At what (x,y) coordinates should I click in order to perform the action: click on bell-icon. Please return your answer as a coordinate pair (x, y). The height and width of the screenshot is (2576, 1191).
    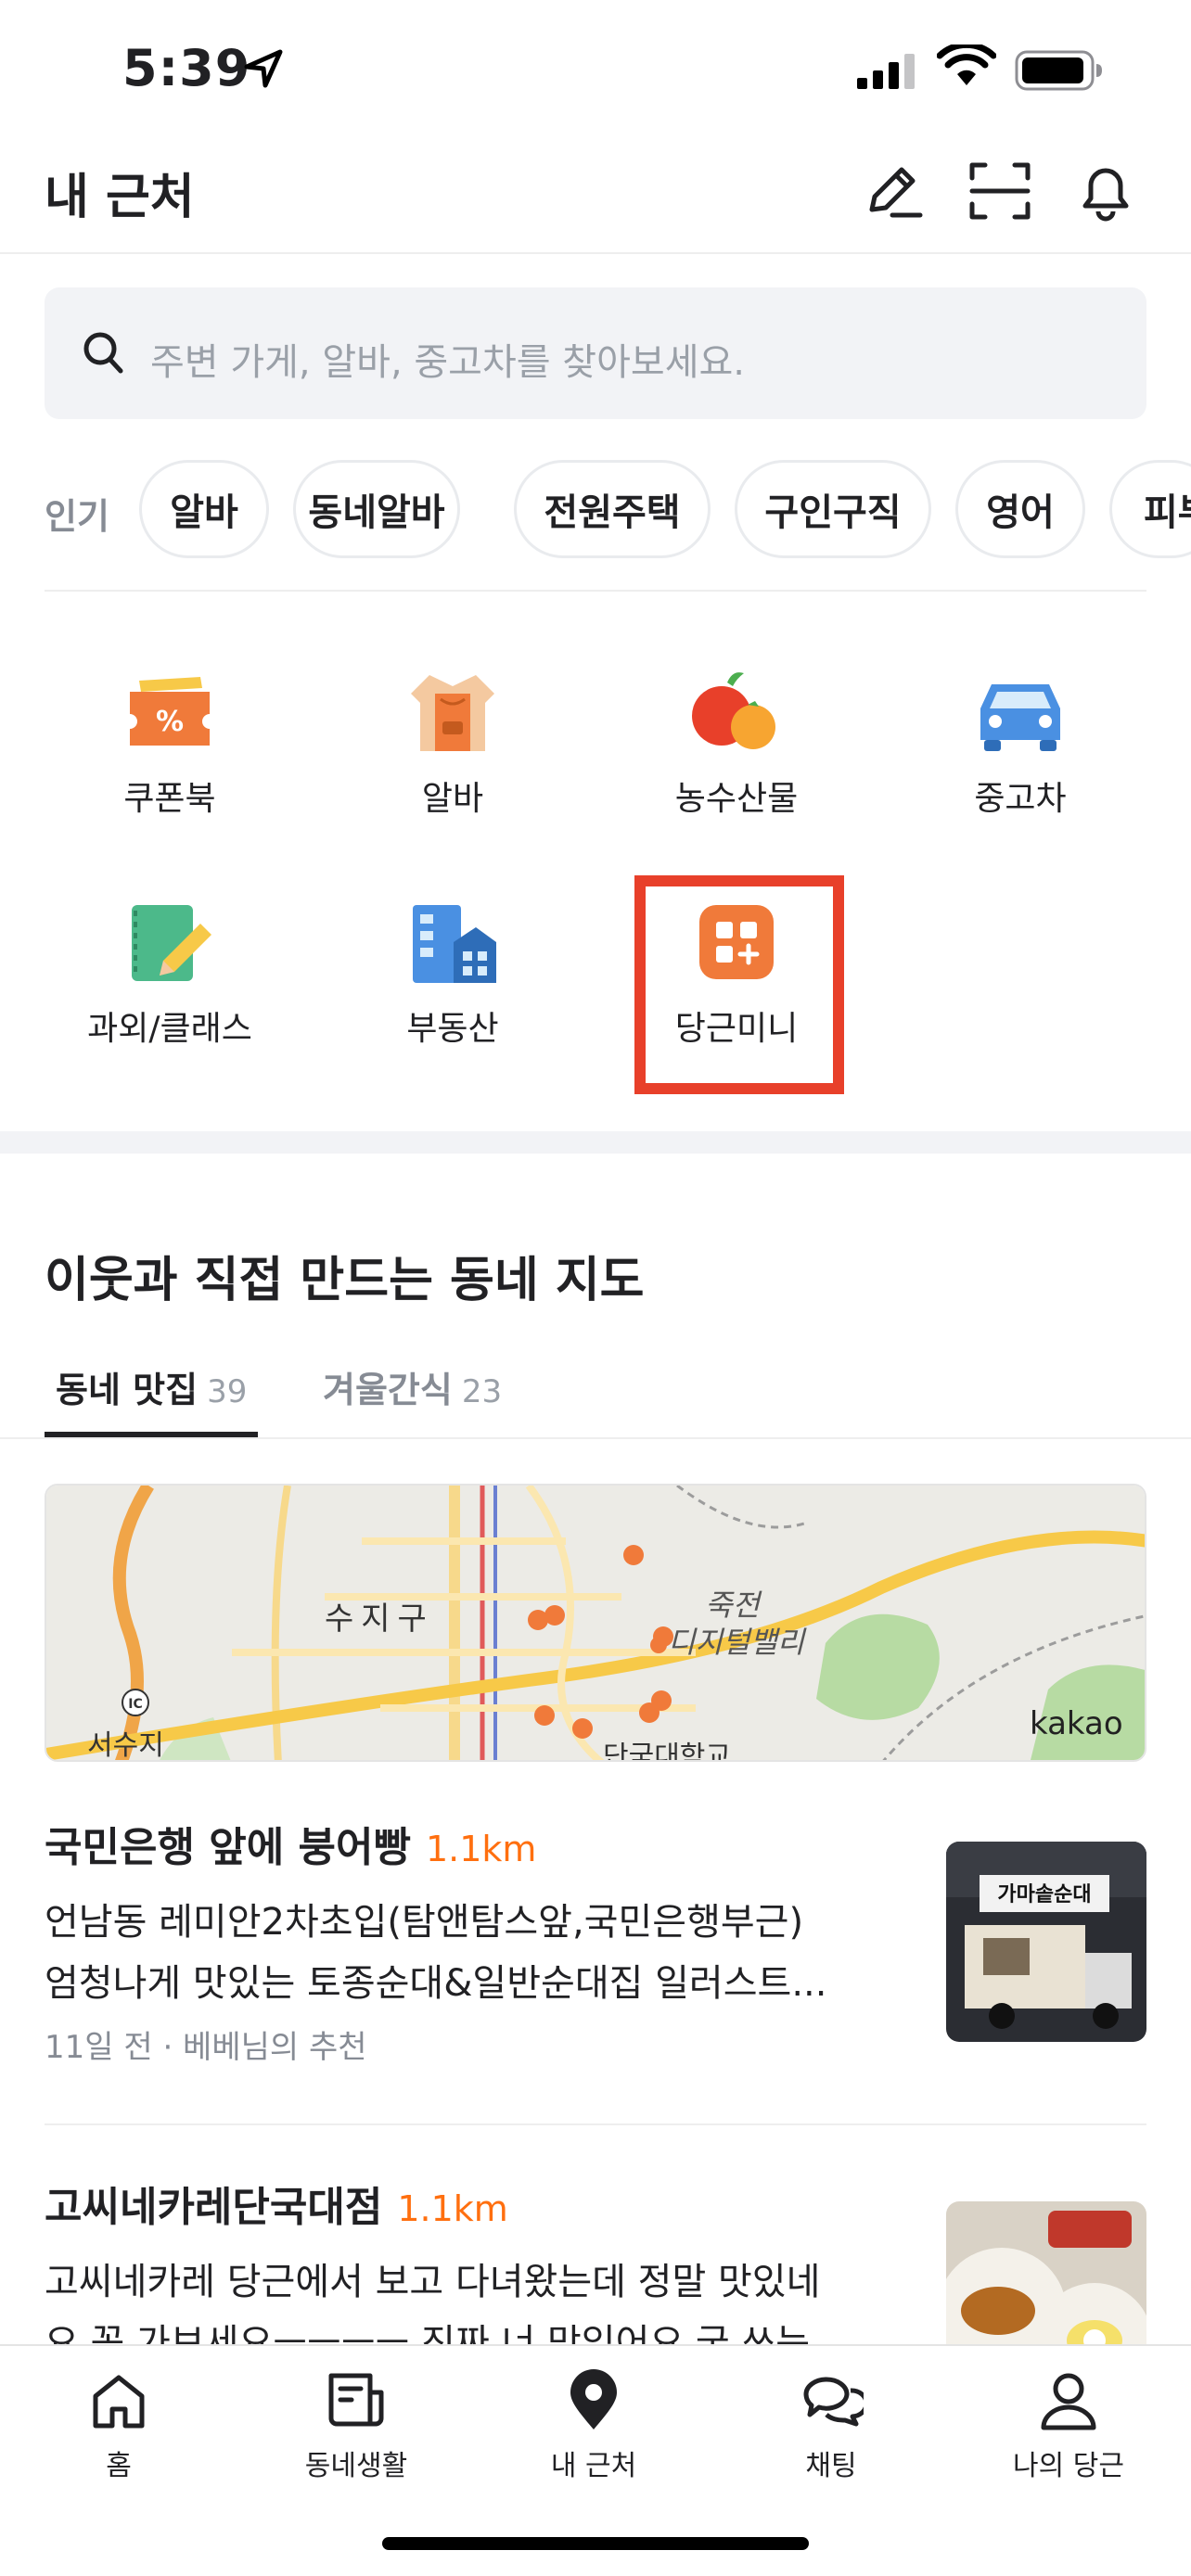
    Looking at the image, I should click on (1105, 191).